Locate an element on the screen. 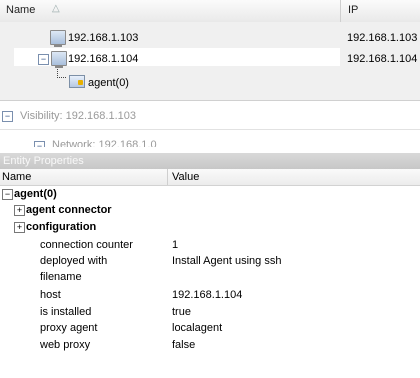 This screenshot has width=420, height=378. property-value: false is located at coordinates (184, 345).